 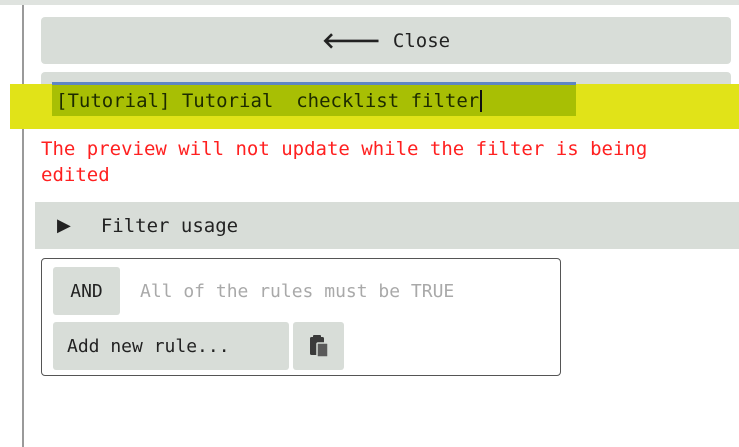 I want to click on top-divider, so click(x=369, y=2).